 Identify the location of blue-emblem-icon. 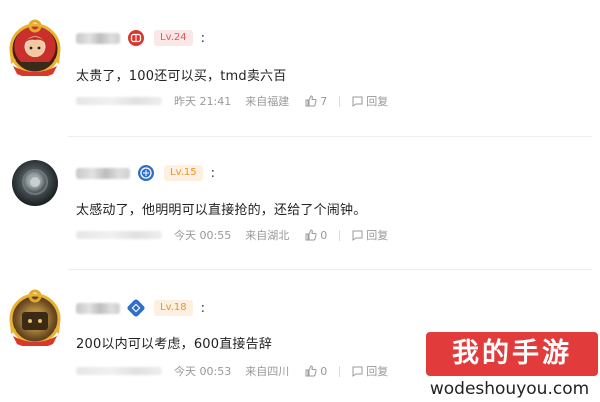
(146, 173).